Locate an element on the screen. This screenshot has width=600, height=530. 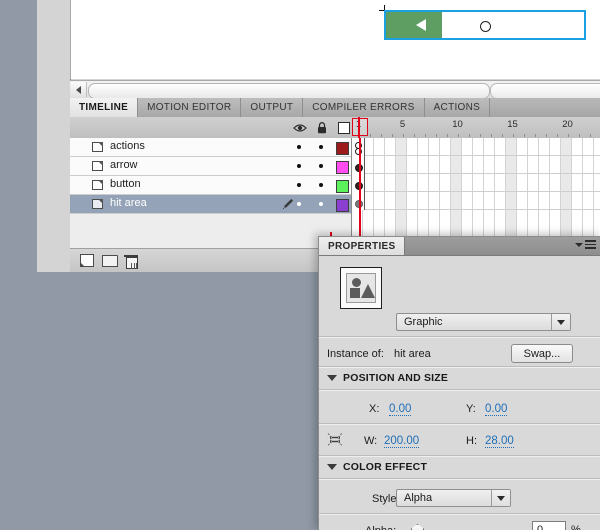
w-field: 200.00 is located at coordinates (402, 441).